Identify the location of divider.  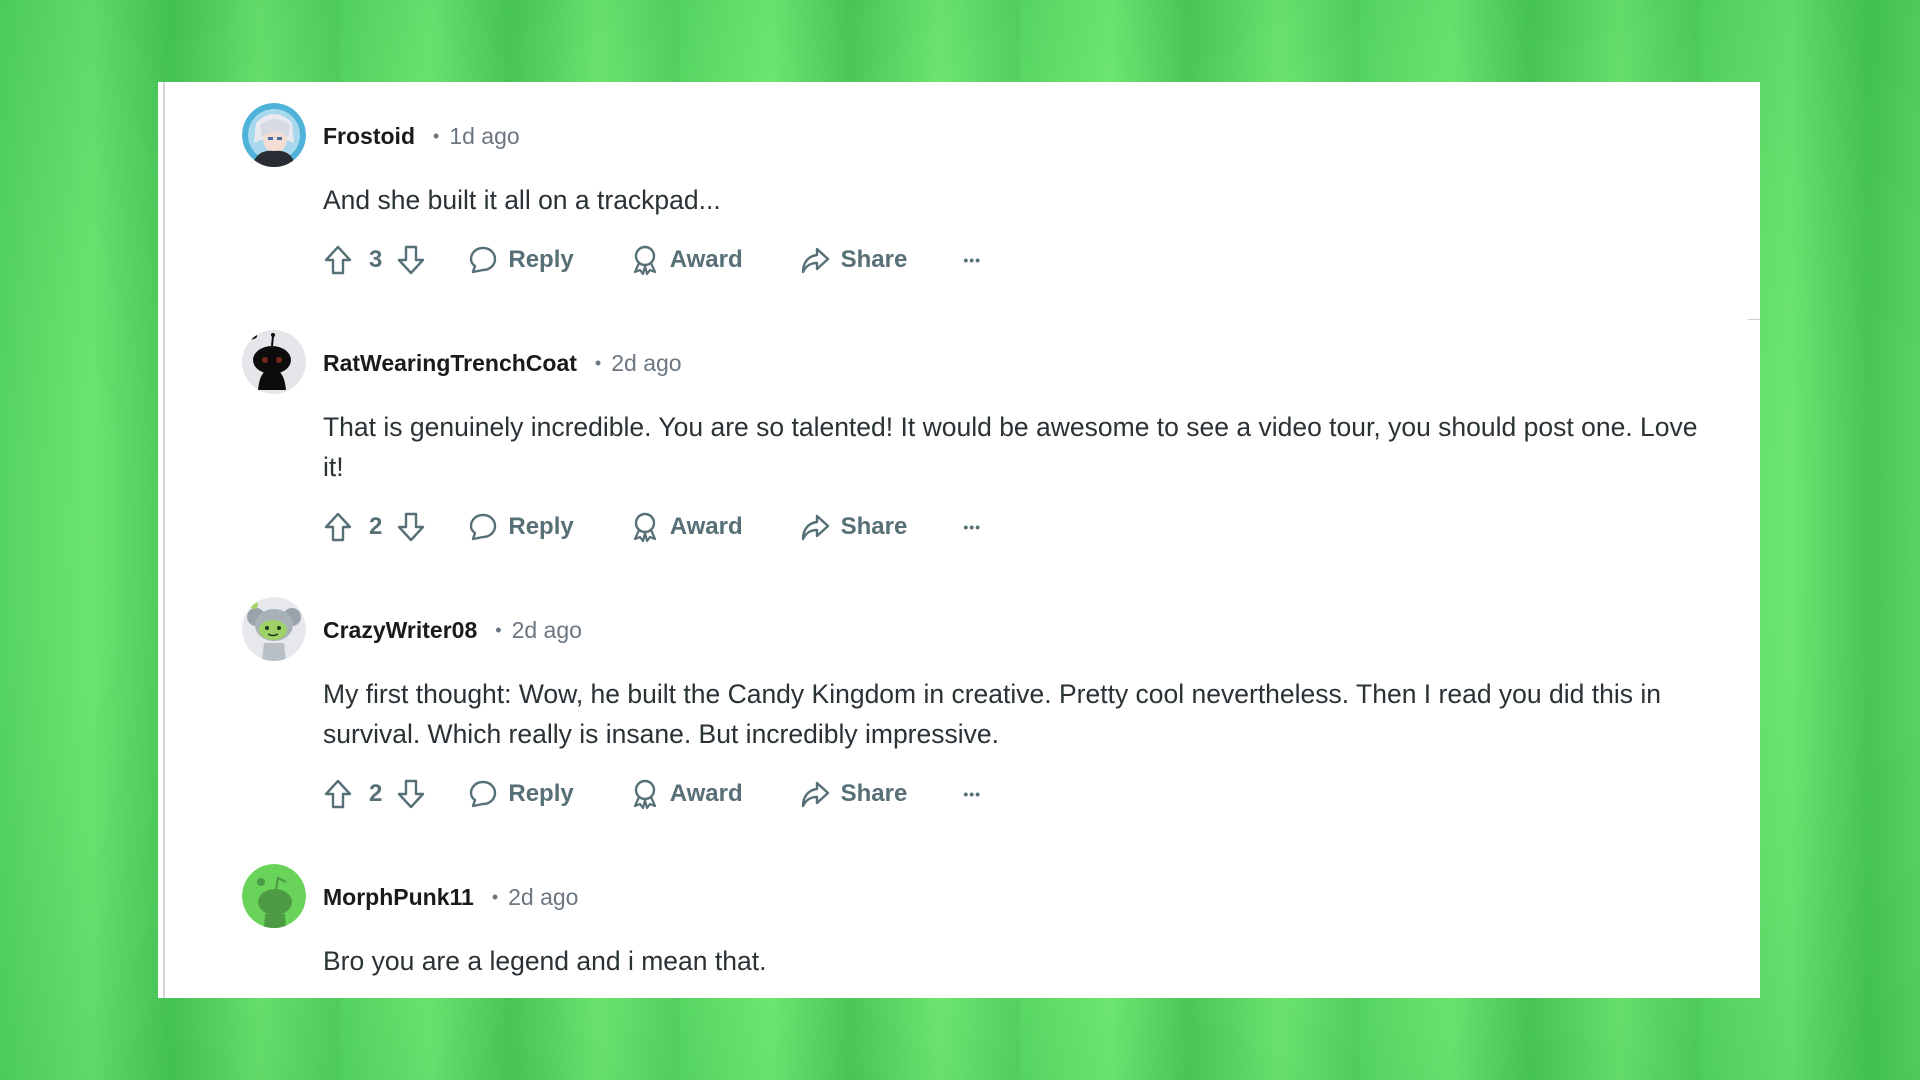
(1754, 319).